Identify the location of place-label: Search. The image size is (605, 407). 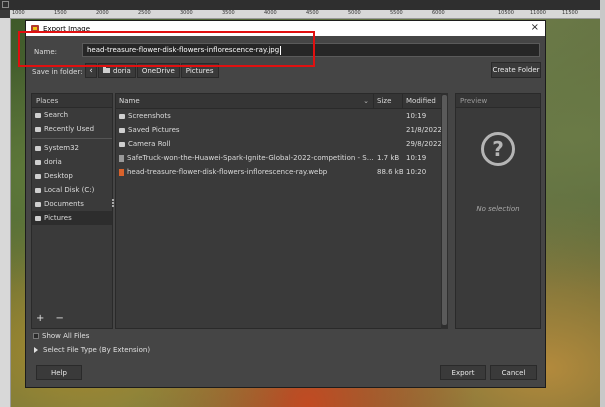
(56, 115).